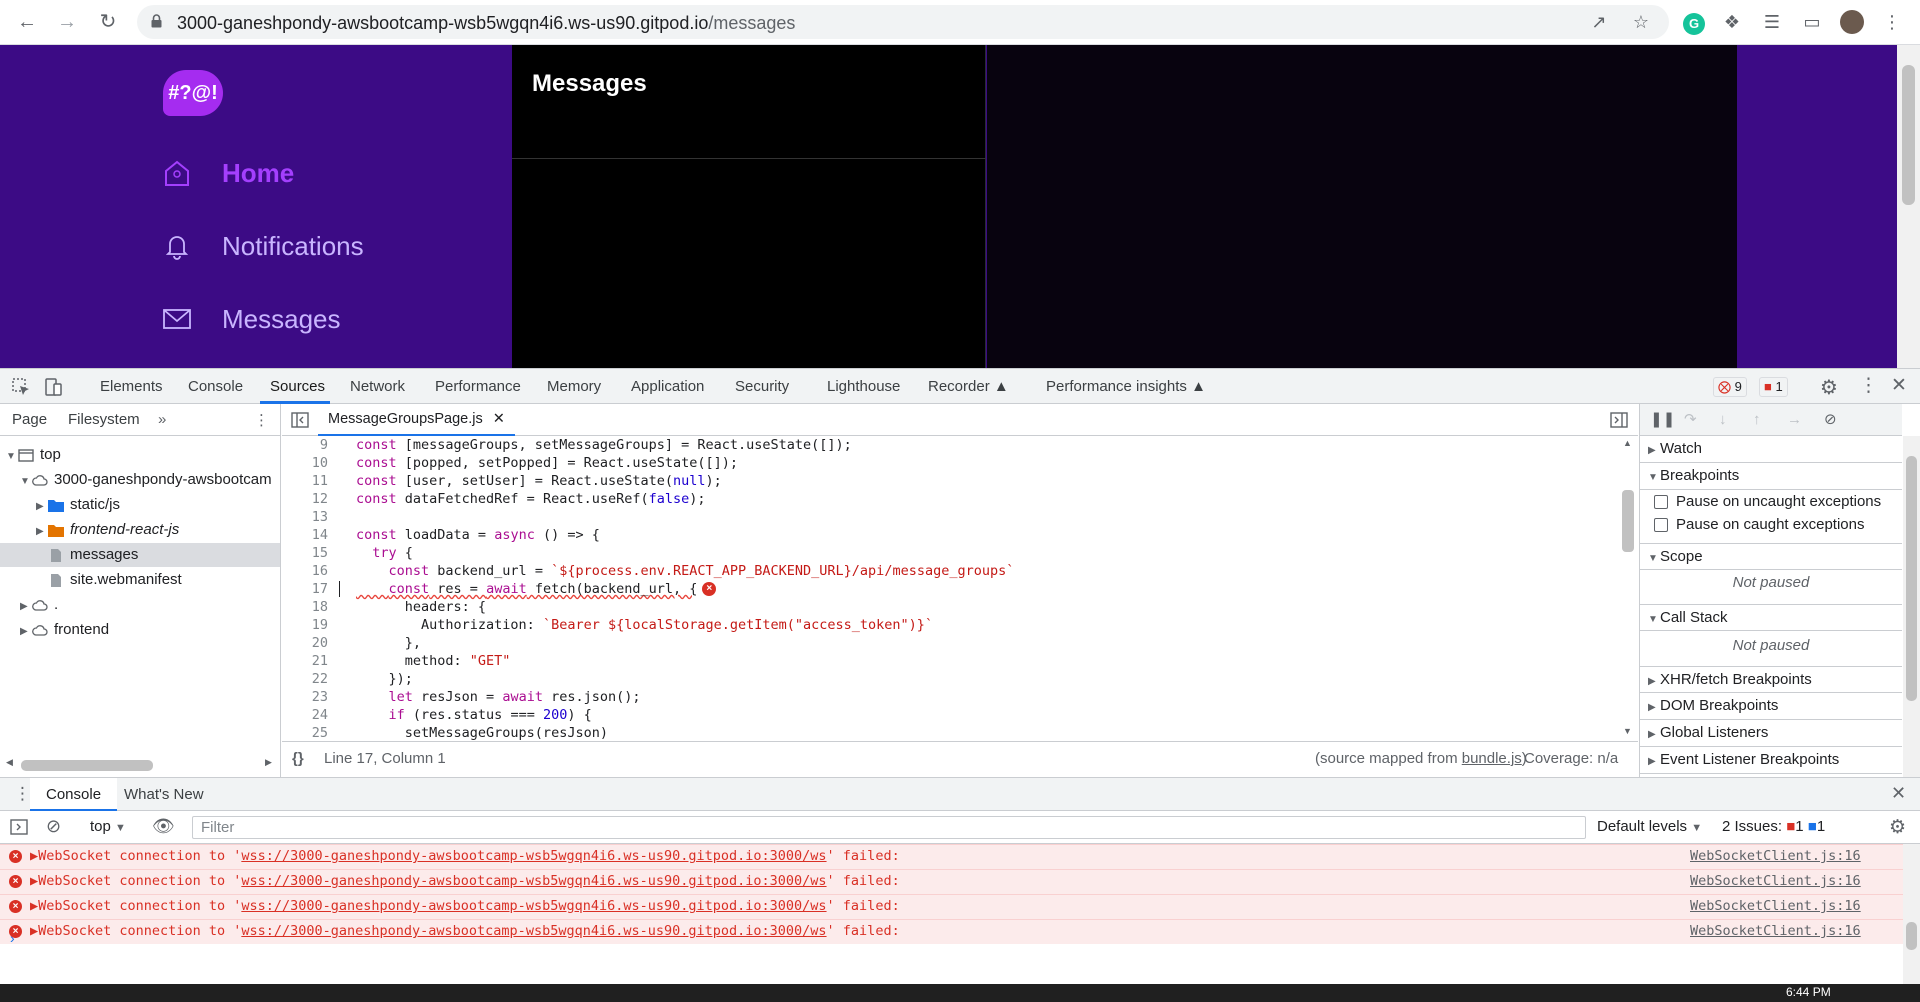 The height and width of the screenshot is (1002, 1920). Describe the element at coordinates (478, 386) in the screenshot. I see `tab-performance: Performance` at that location.